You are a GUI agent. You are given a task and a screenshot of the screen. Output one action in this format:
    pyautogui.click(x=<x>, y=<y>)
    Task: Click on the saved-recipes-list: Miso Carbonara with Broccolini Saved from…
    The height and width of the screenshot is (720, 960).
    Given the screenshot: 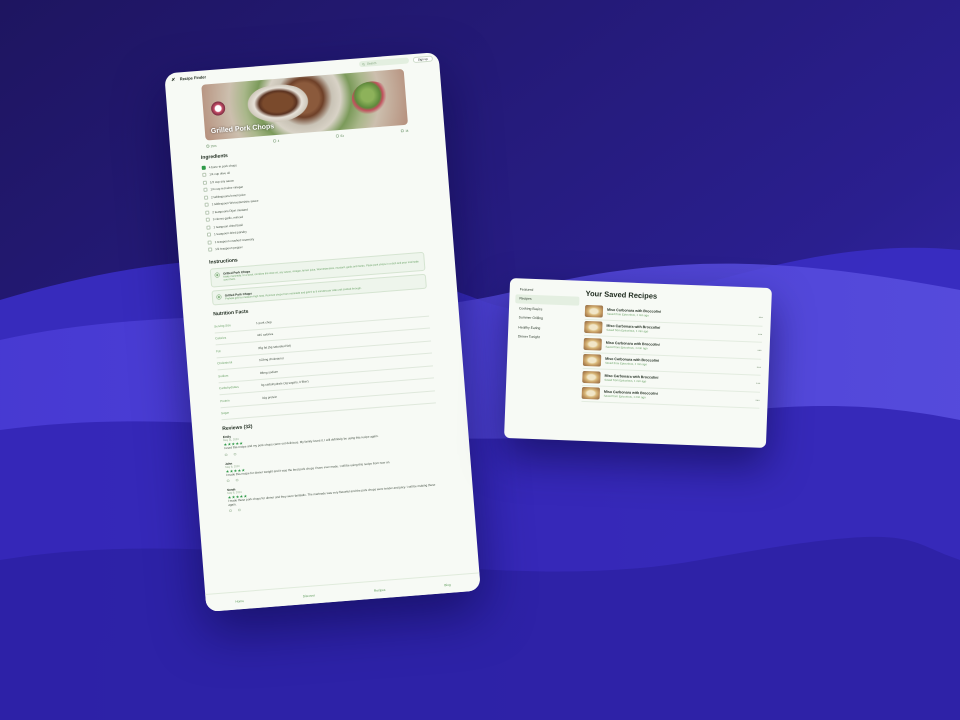 What is the action you would take?
    pyautogui.click(x=672, y=355)
    